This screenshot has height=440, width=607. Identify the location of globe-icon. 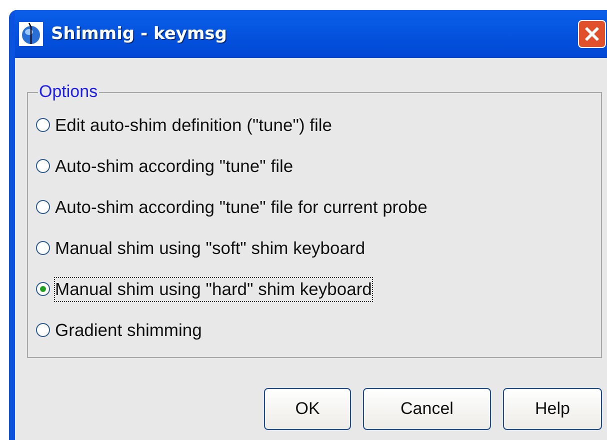
(31, 34).